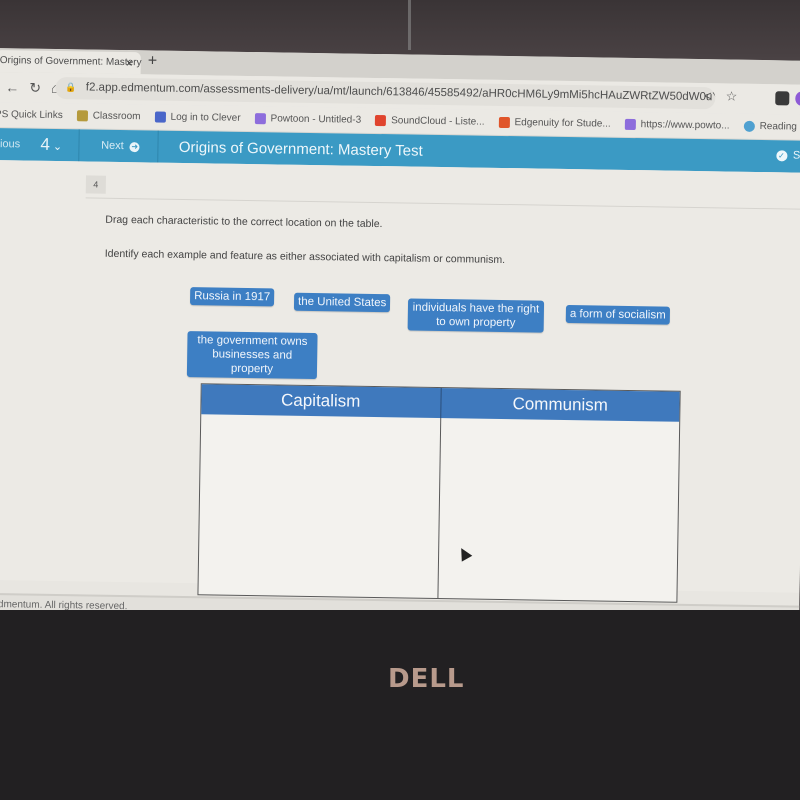 This screenshot has height=800, width=800. What do you see at coordinates (504, 122) in the screenshot?
I see `edgenuity-icon` at bounding box center [504, 122].